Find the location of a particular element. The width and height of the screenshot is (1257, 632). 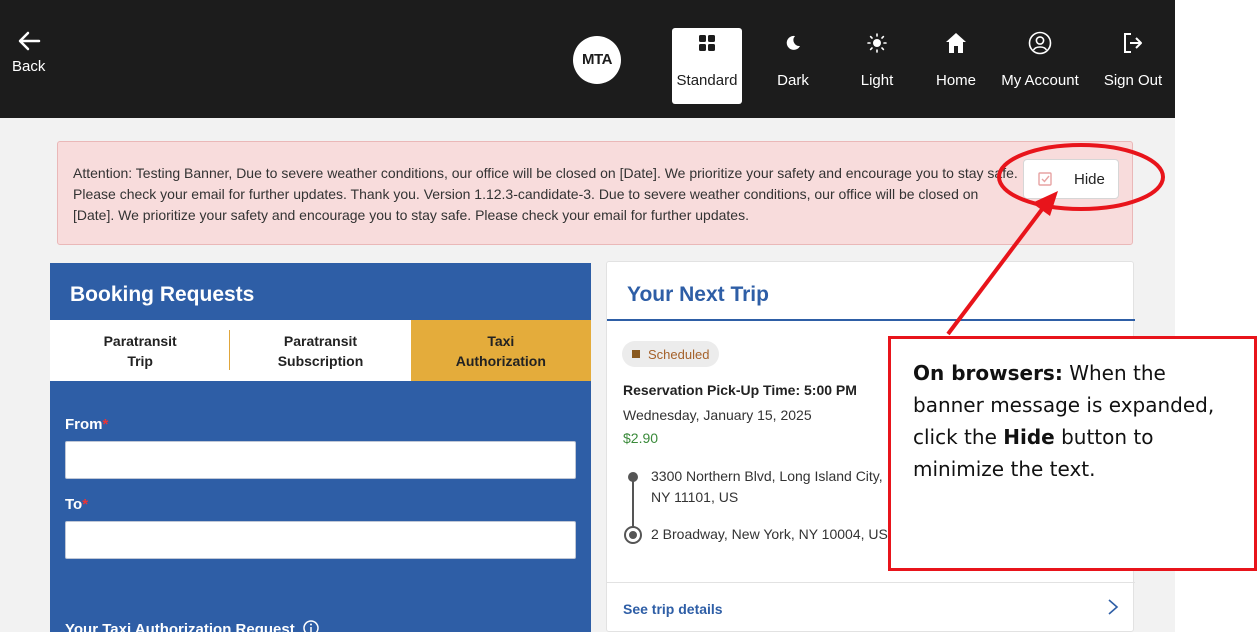

tab-label: Paratransit Trip is located at coordinates (140, 350).